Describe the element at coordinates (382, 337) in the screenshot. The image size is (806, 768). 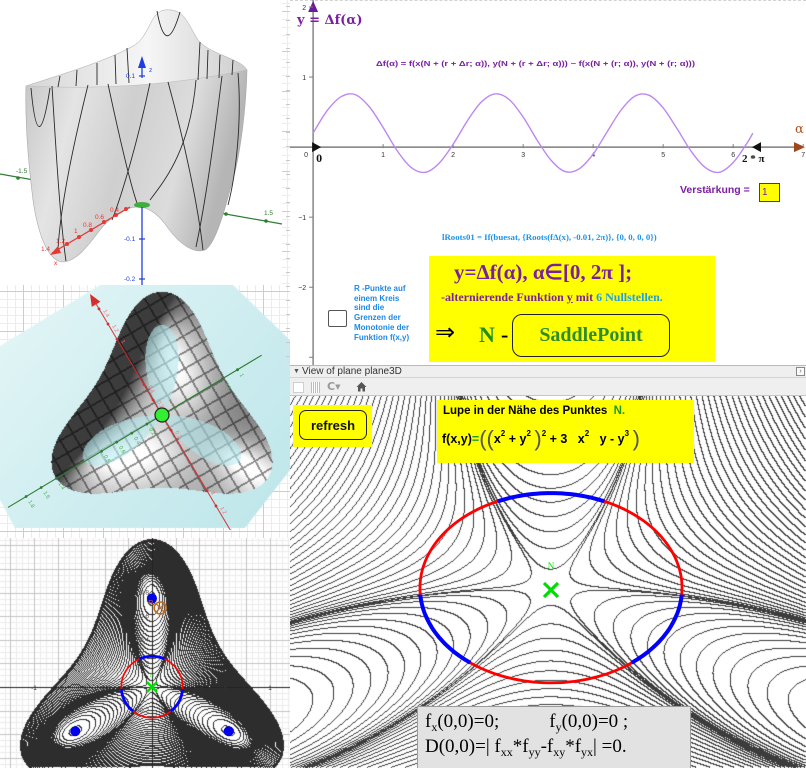
I see `caption-line: Funktion f(x,y)` at that location.